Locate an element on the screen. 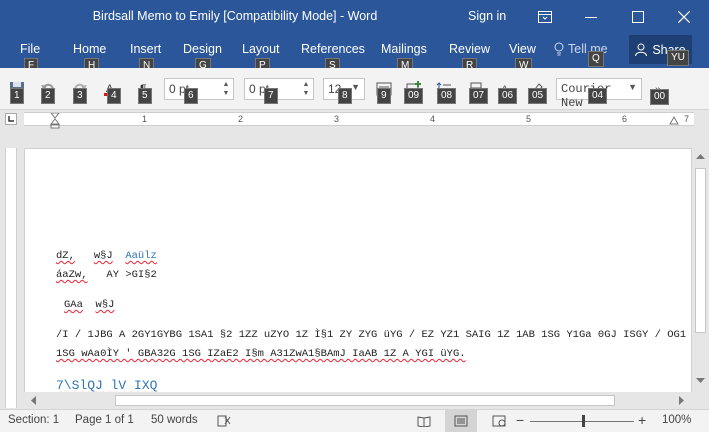 The width and height of the screenshot is (709, 432). scroll-up-icon is located at coordinates (700, 156).